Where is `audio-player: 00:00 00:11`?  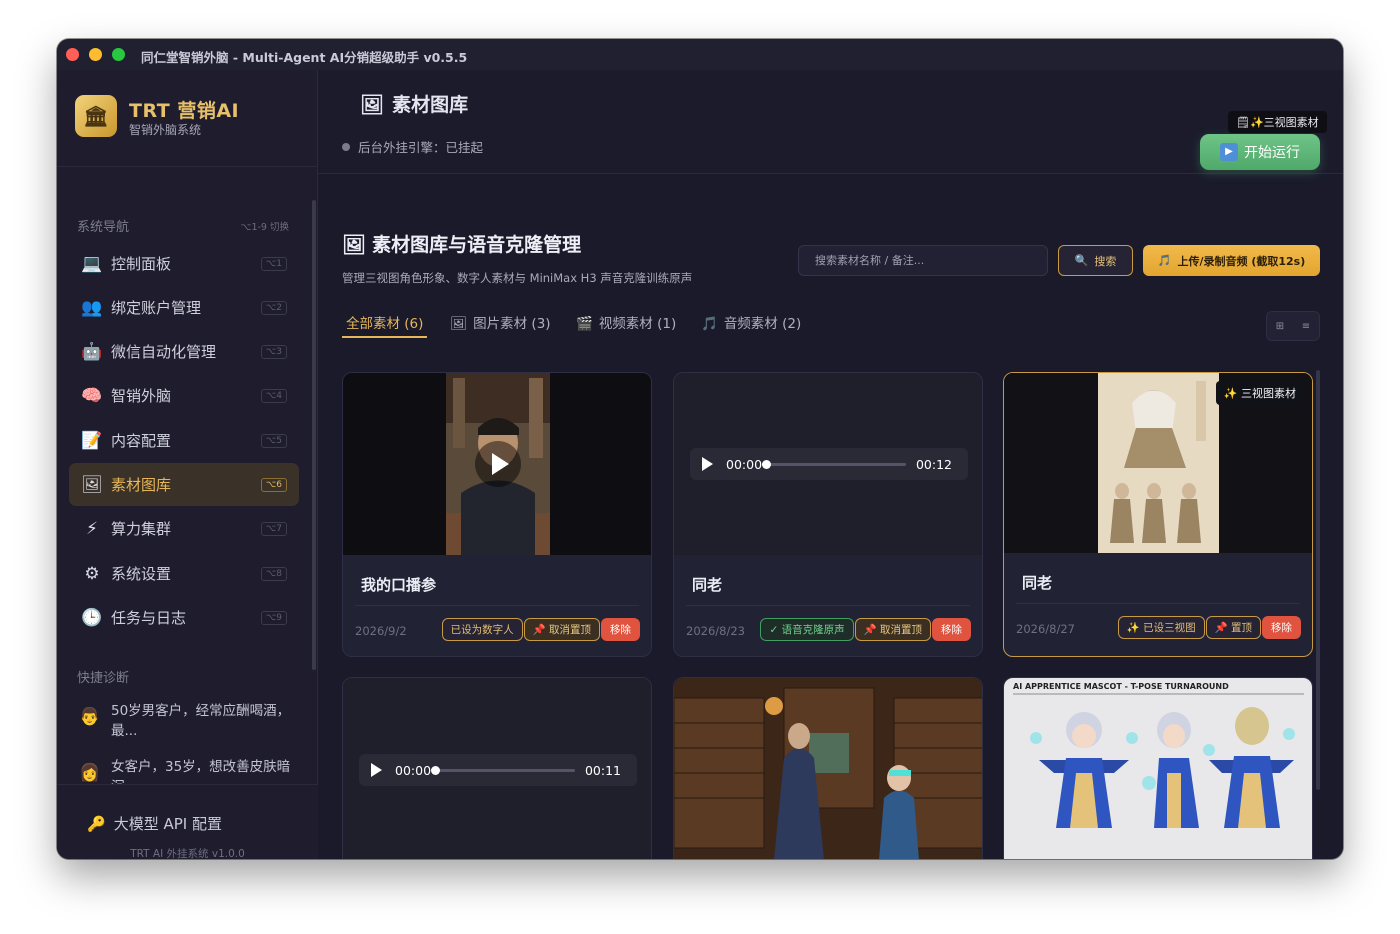
audio-player: 00:00 00:11 is located at coordinates (498, 770).